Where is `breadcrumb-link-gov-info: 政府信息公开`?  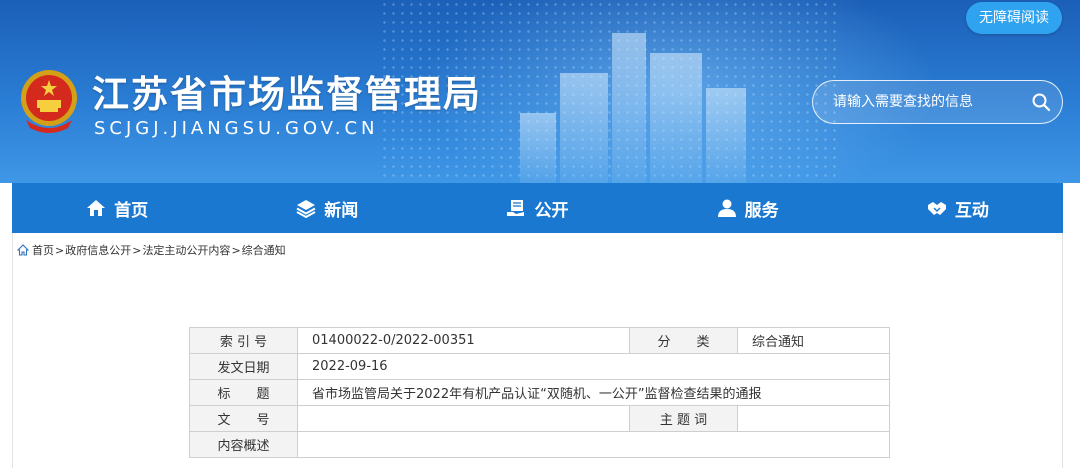 breadcrumb-link-gov-info: 政府信息公开 is located at coordinates (98, 250).